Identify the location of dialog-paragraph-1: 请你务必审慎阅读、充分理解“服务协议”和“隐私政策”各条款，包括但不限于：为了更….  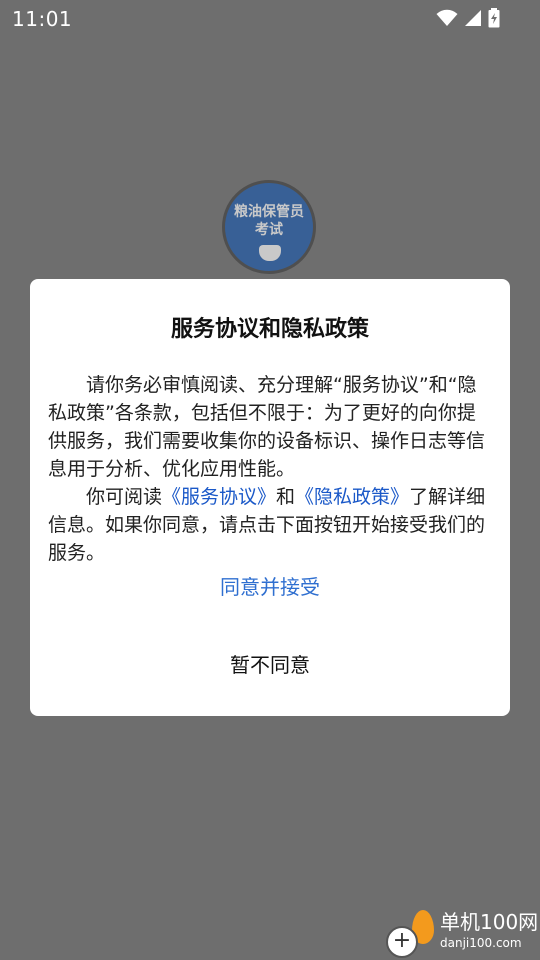
(267, 427).